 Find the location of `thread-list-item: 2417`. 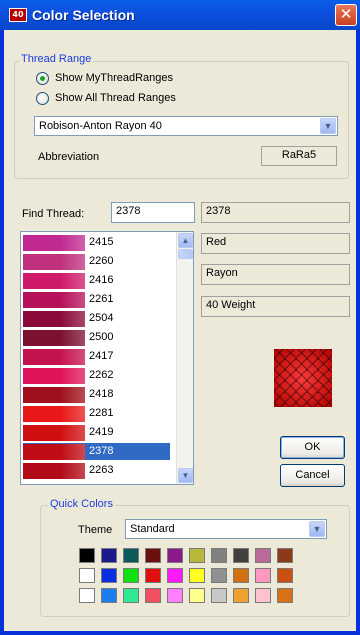

thread-list-item: 2417 is located at coordinates (96, 356).